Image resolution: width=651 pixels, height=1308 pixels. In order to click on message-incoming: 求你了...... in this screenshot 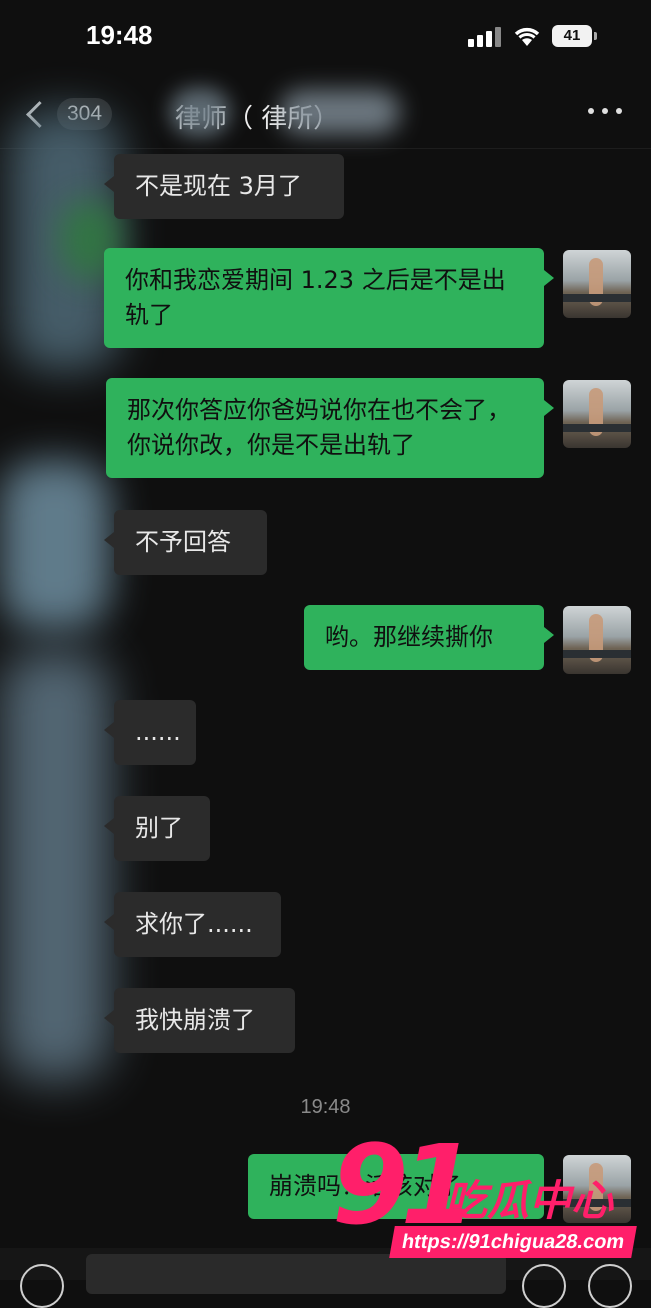, I will do `click(192, 924)`.